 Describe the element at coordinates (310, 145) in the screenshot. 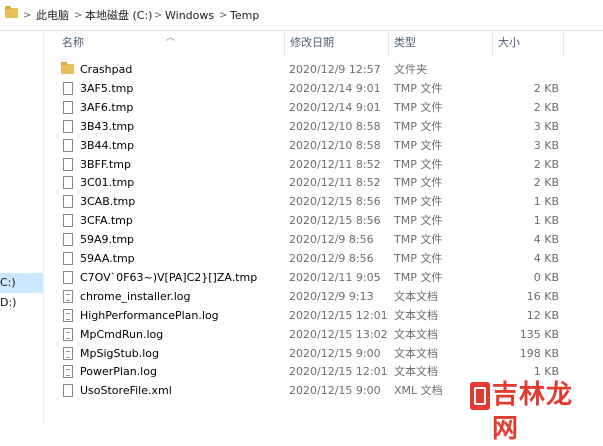

I see `file-row: 3B44.tmp 2020/12/10 8:58 TMP 文件 3 KB` at that location.